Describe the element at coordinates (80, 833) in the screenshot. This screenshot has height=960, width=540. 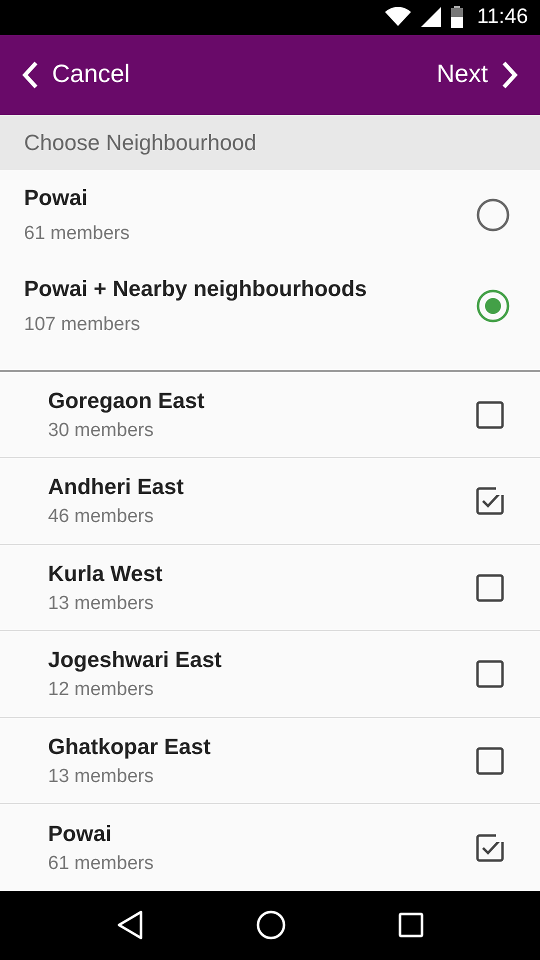
I see `neighbourhood-name: Powai` at that location.